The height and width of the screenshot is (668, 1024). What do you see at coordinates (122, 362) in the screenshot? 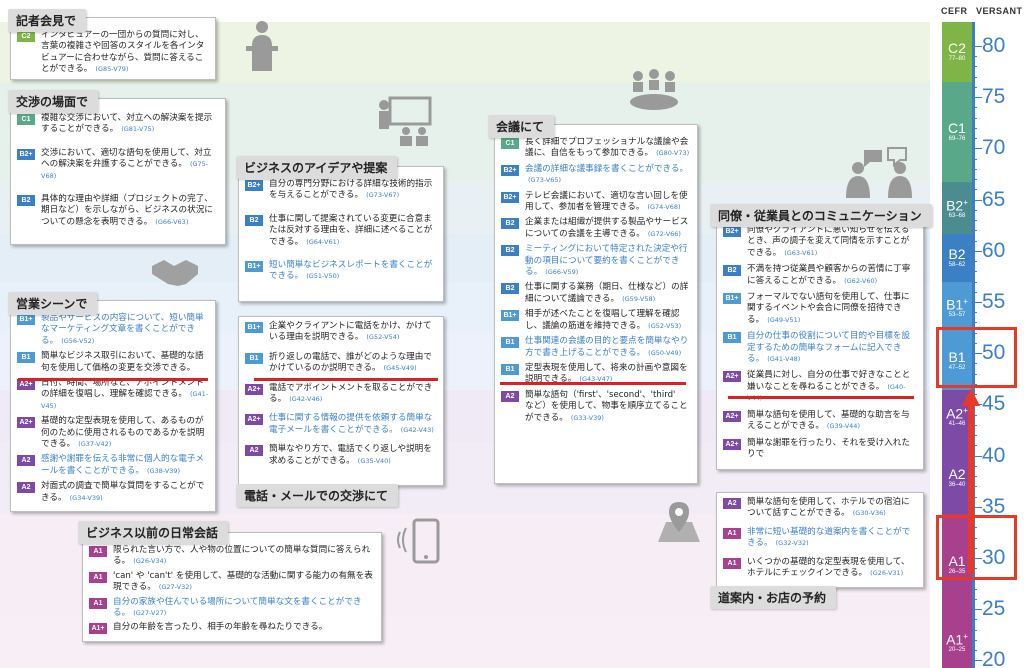
I see `skill-description: 簡単なビジネス取引において、基礎的な語句を使用して価格の変更を交渉できる。` at bounding box center [122, 362].